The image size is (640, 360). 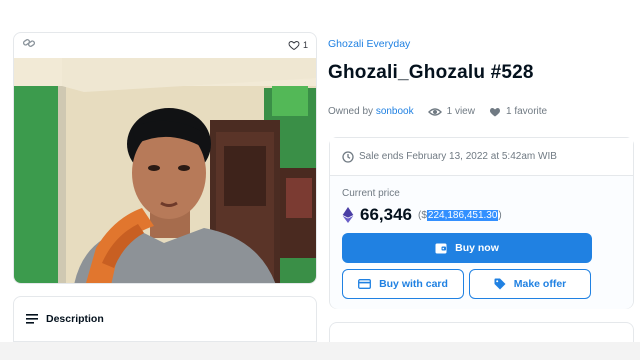 What do you see at coordinates (348, 215) in the screenshot?
I see `eth-icon` at bounding box center [348, 215].